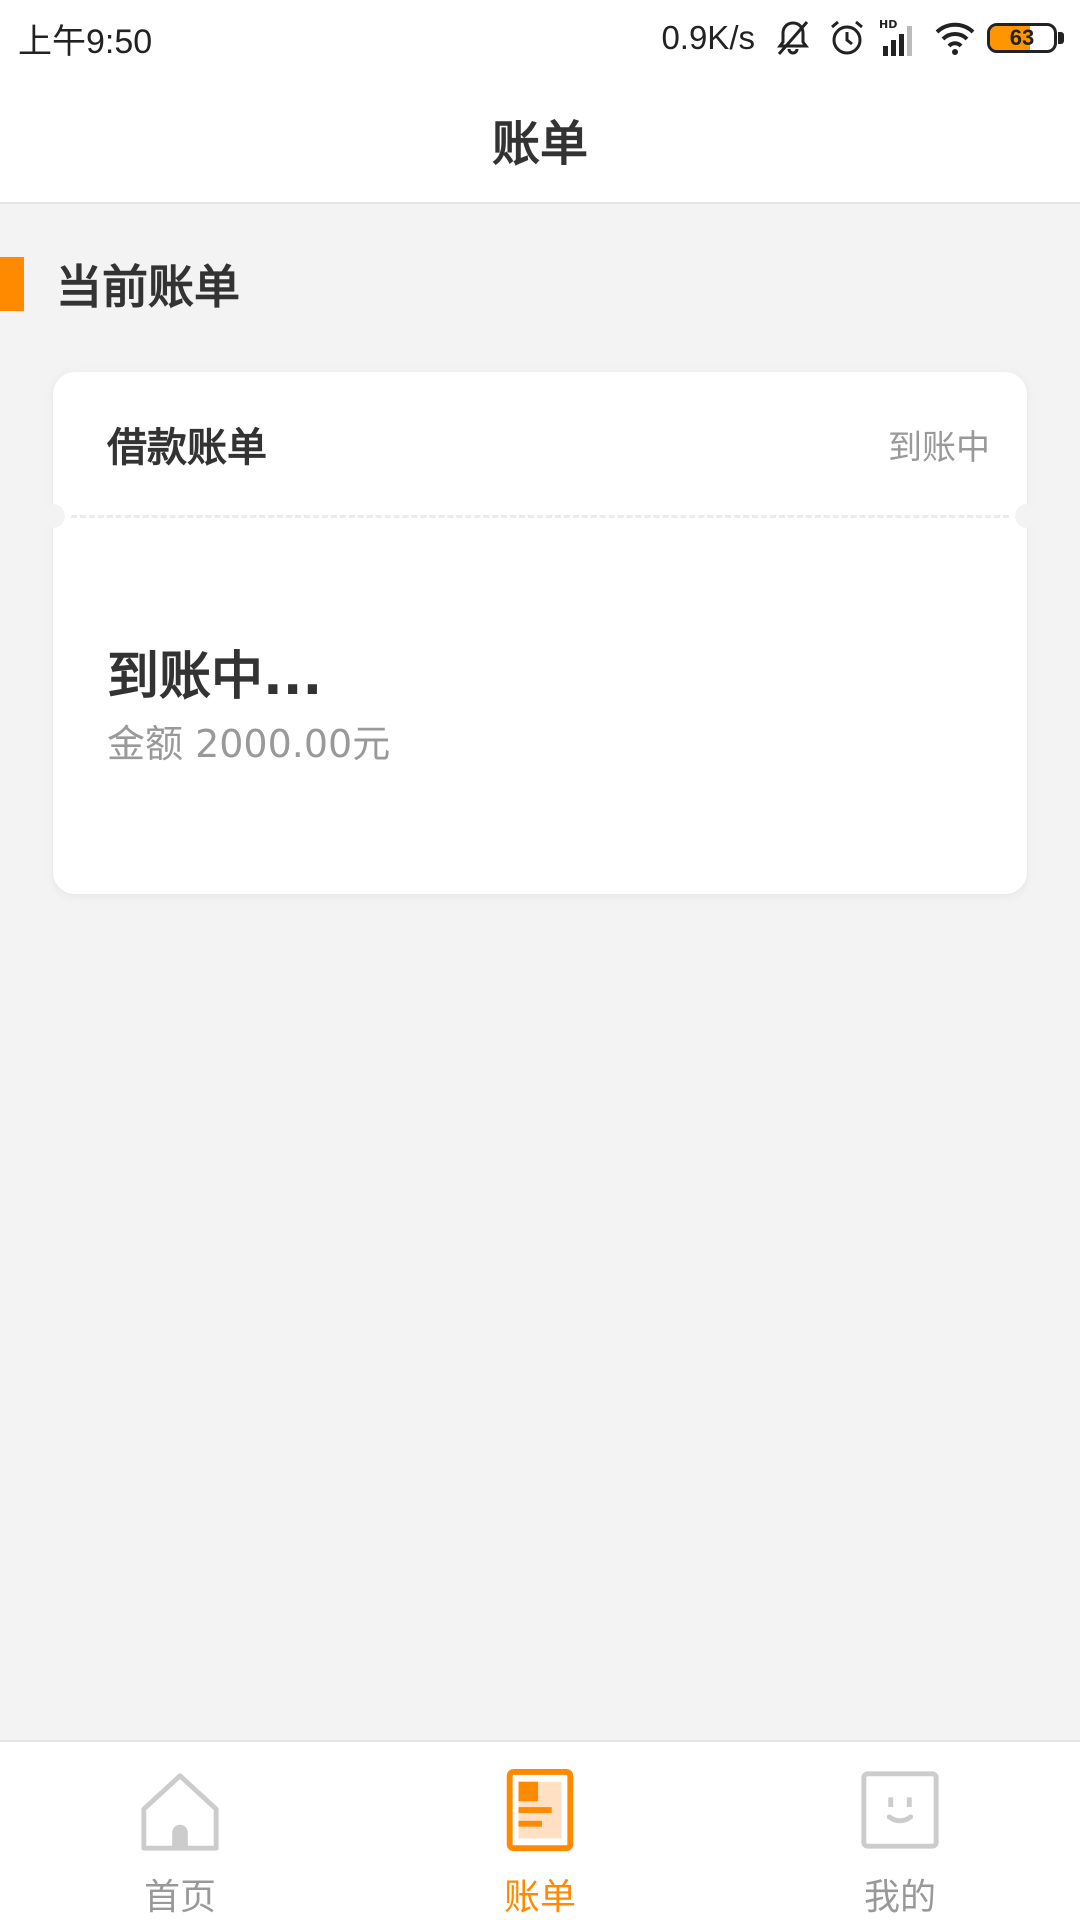  I want to click on section-header: 当前账单, so click(300, 285).